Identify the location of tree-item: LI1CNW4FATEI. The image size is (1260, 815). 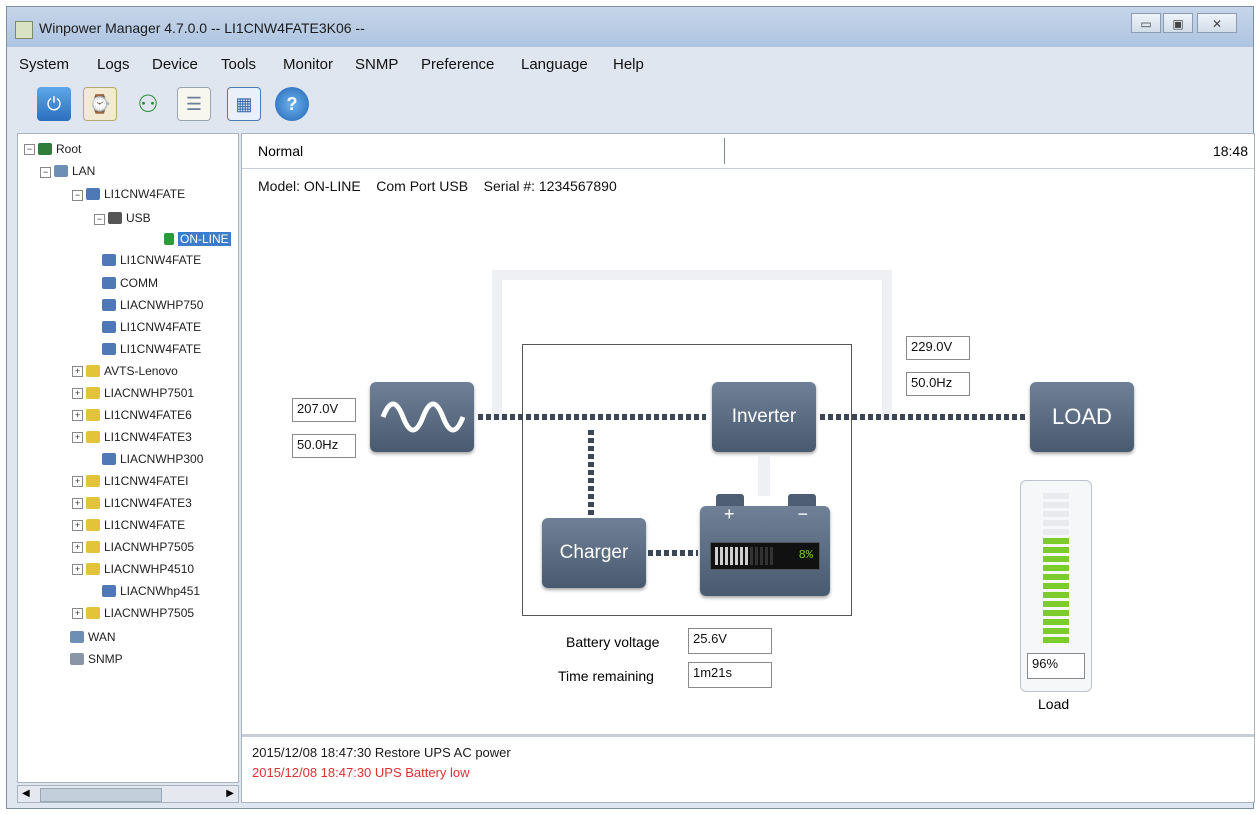
(137, 481).